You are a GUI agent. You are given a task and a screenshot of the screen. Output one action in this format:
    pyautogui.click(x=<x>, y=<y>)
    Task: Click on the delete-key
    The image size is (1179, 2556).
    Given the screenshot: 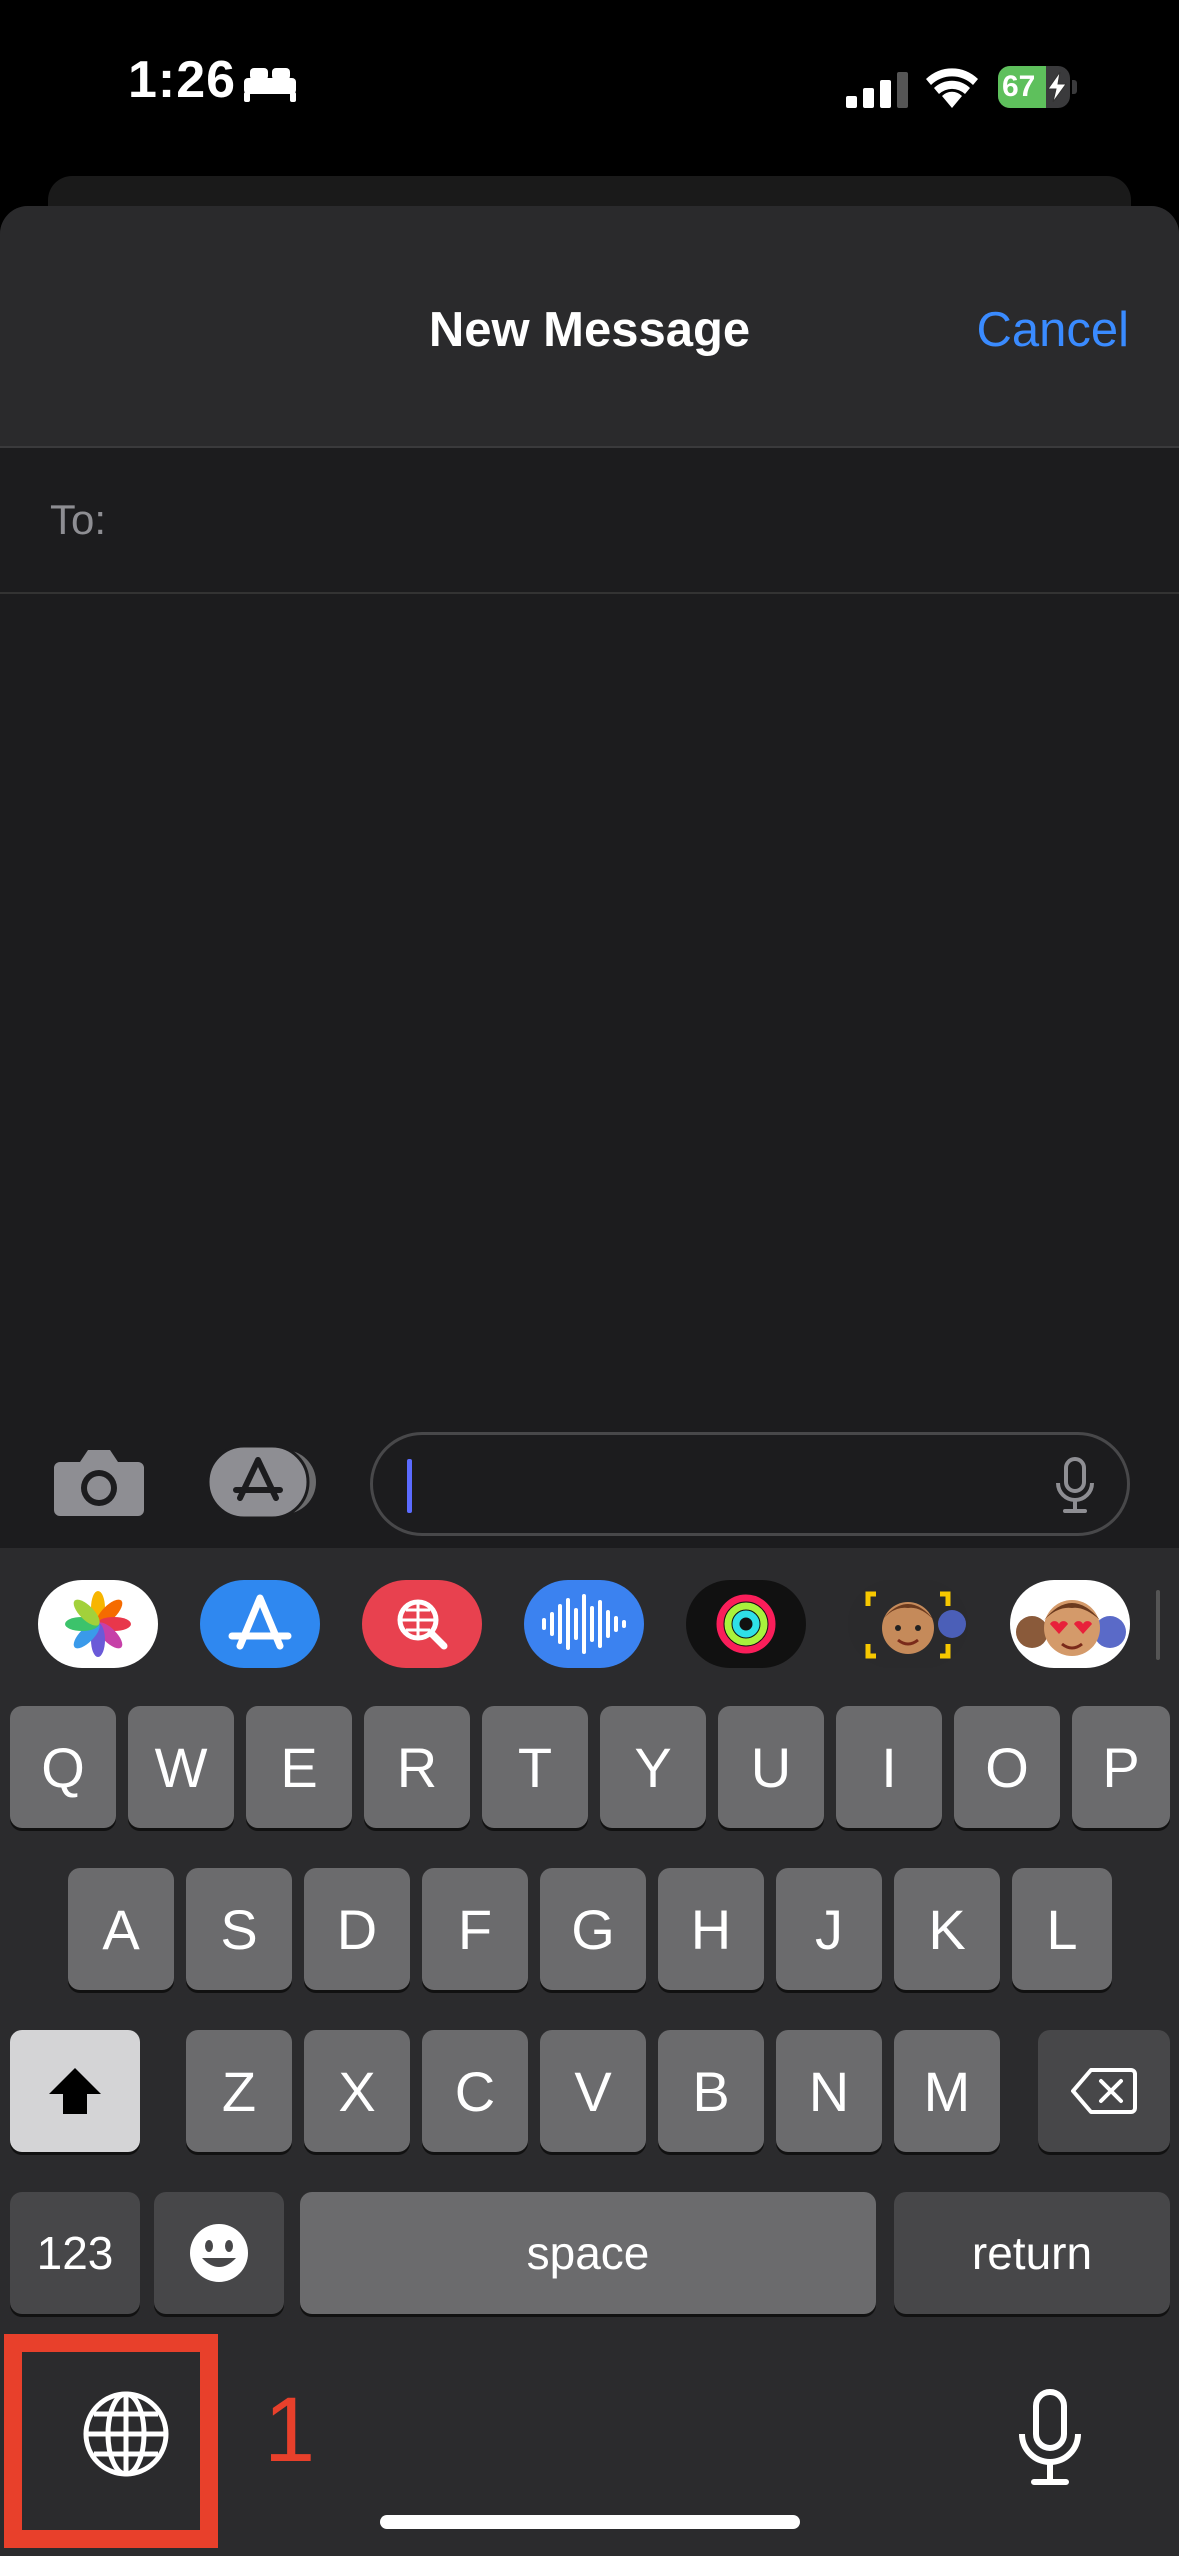 What is the action you would take?
    pyautogui.click(x=1104, y=2091)
    